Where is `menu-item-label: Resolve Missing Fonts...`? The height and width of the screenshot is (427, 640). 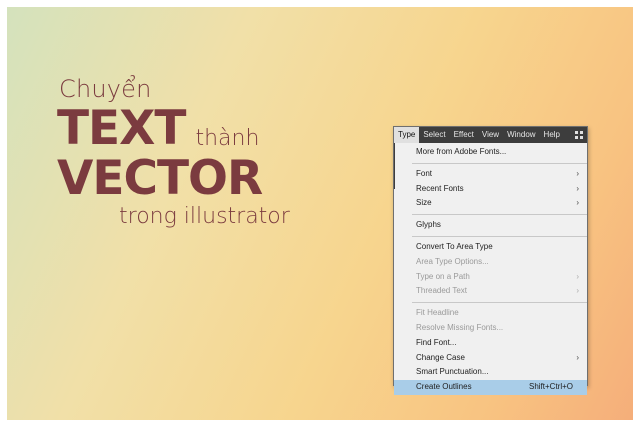 menu-item-label: Resolve Missing Fonts... is located at coordinates (460, 327).